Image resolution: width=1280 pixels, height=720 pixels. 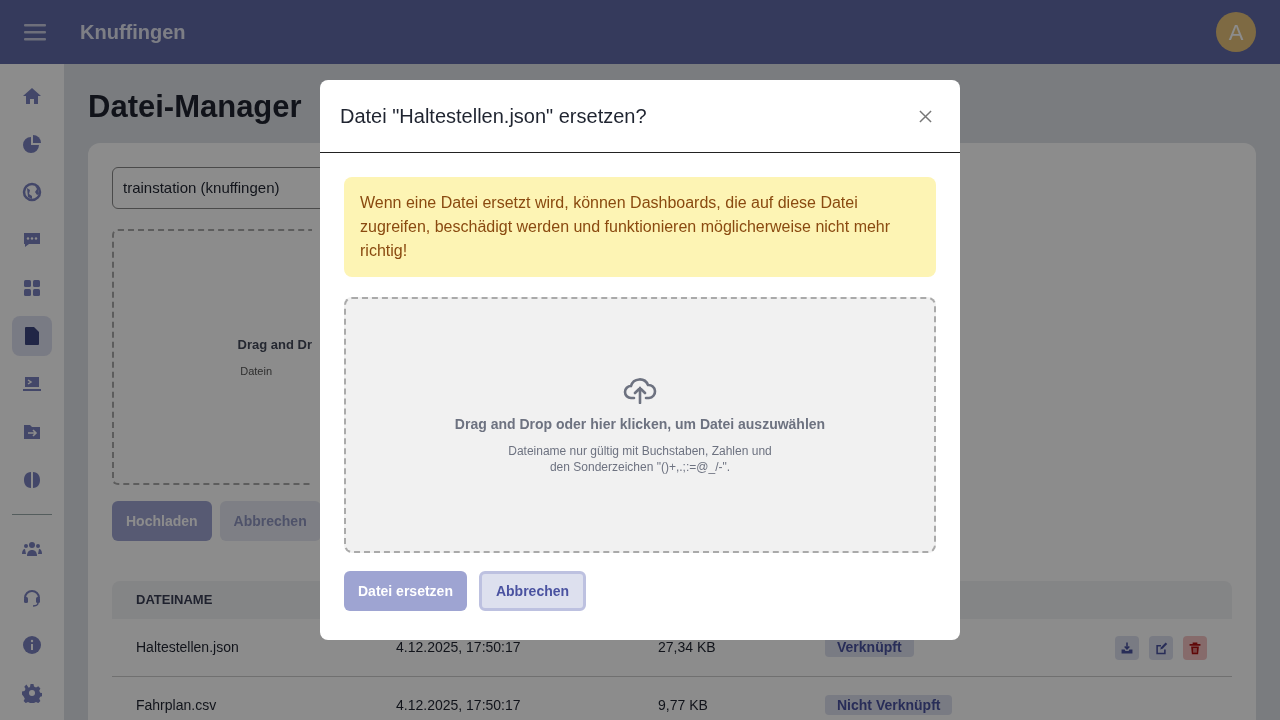 I want to click on upload-dropzone: Drag and Dr Datein, so click(x=212, y=357).